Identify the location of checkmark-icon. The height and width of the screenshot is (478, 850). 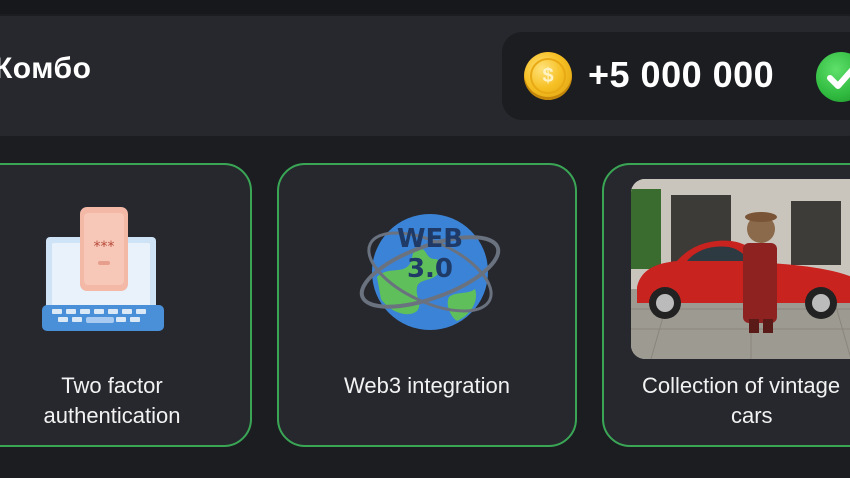
(833, 77).